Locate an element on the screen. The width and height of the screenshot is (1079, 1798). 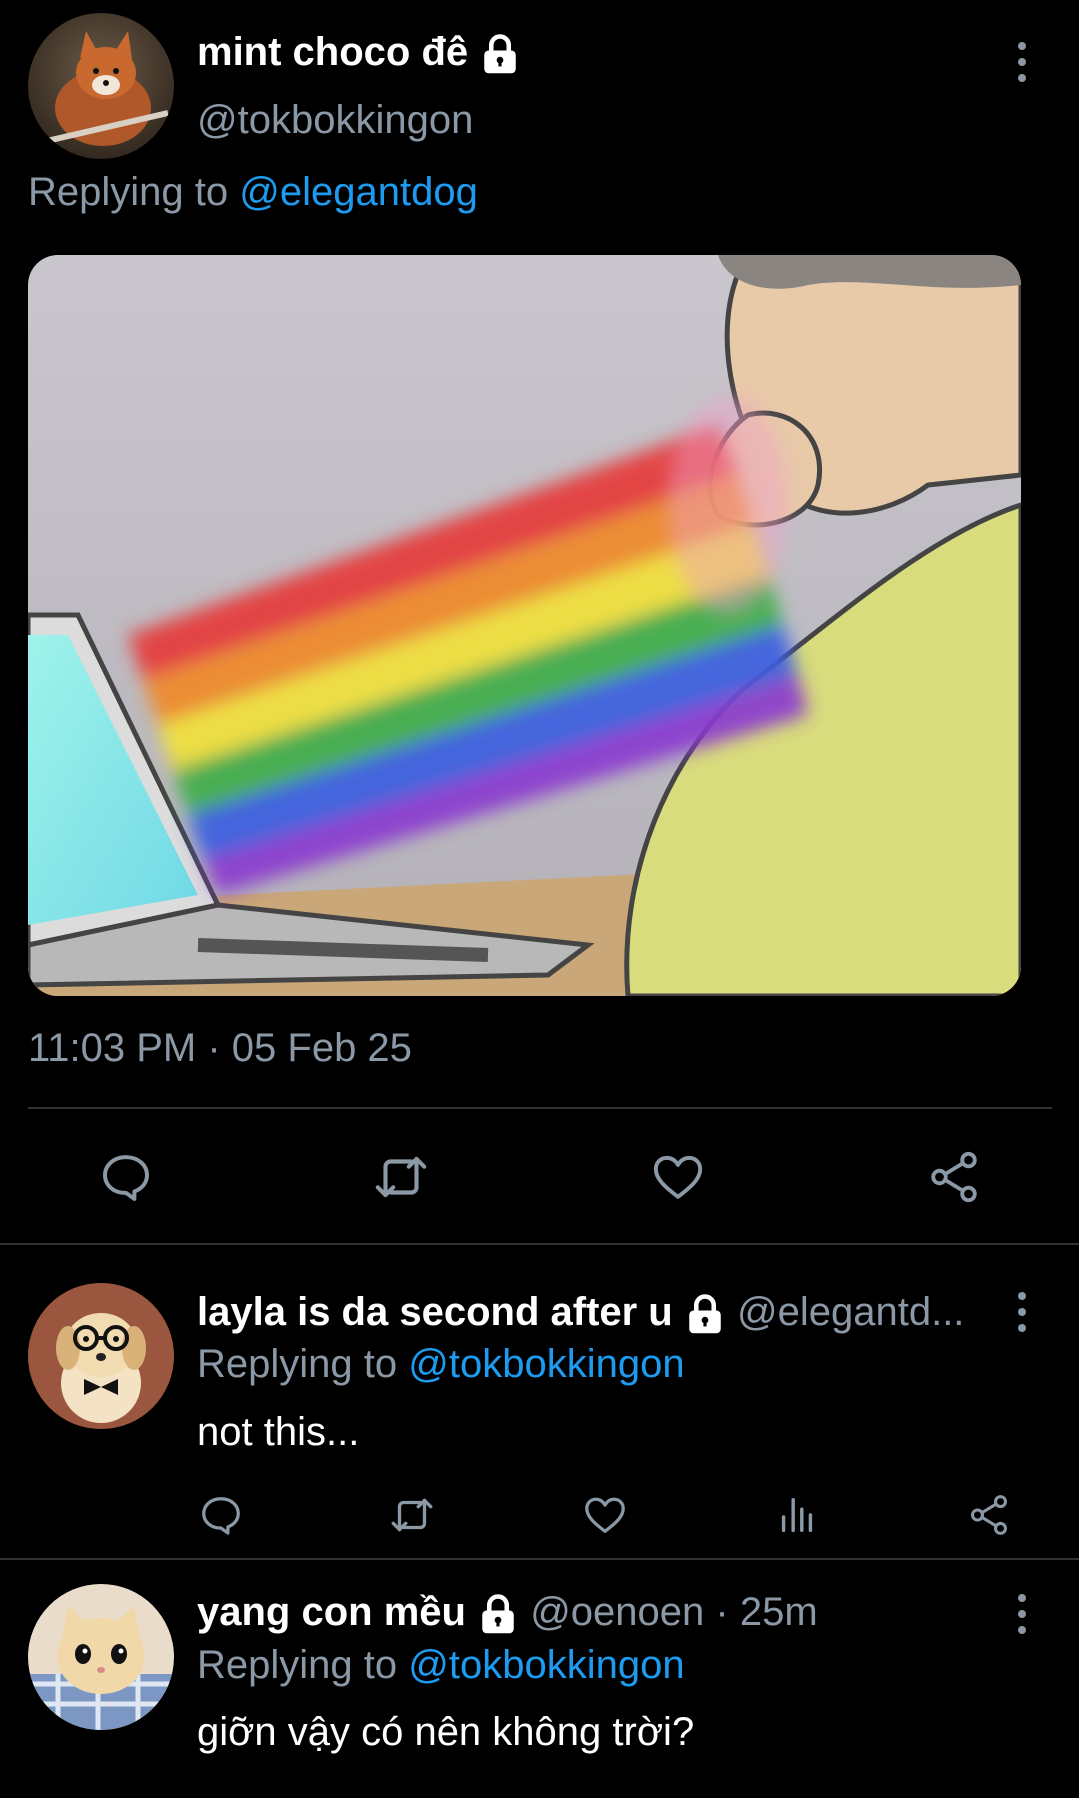
views-button is located at coordinates (797, 1515).